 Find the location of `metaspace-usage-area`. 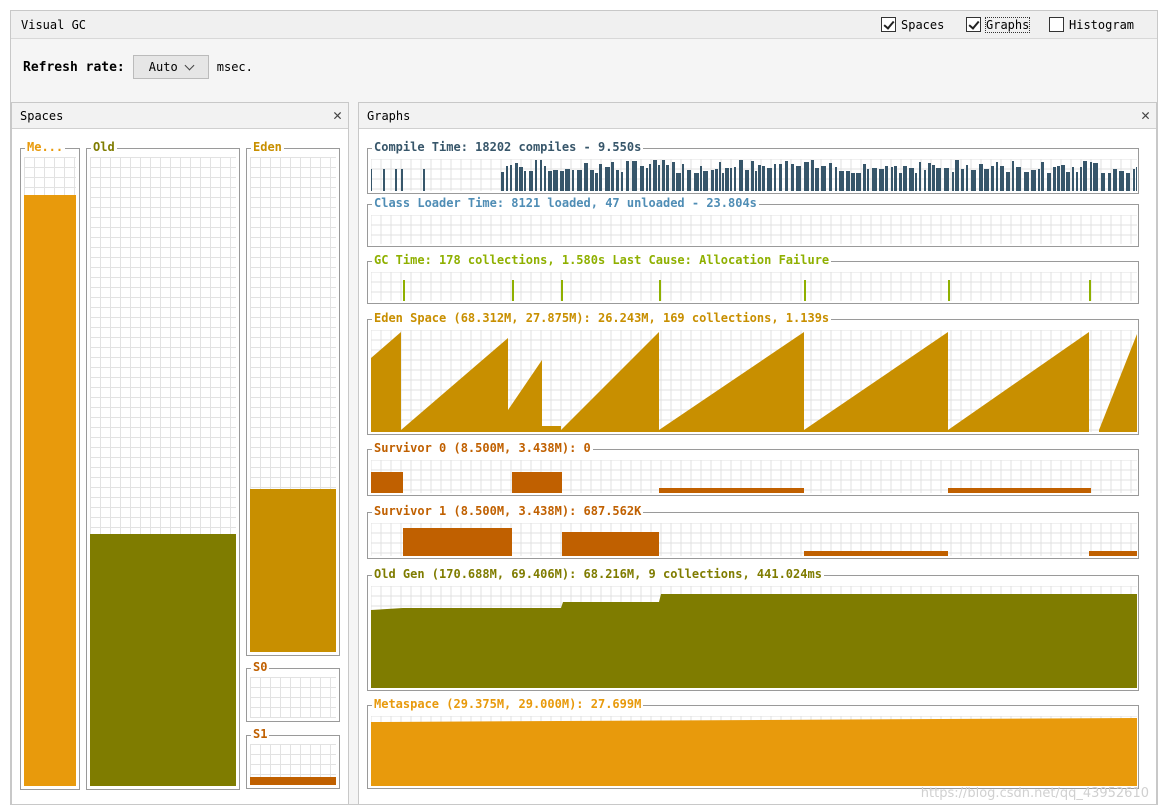

metaspace-usage-area is located at coordinates (754, 752).